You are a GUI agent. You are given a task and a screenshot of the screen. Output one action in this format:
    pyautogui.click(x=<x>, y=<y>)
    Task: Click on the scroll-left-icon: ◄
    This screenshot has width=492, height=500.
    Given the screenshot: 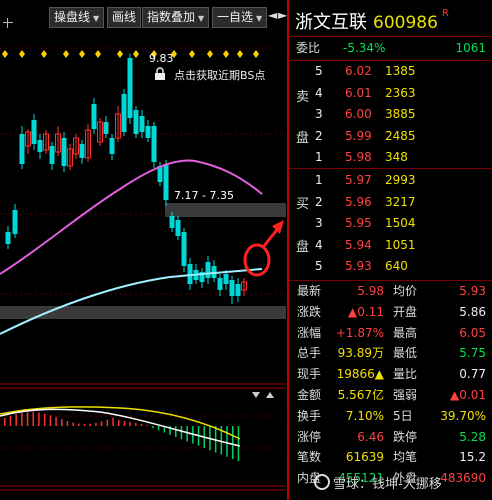 What is the action you would take?
    pyautogui.click(x=272, y=15)
    